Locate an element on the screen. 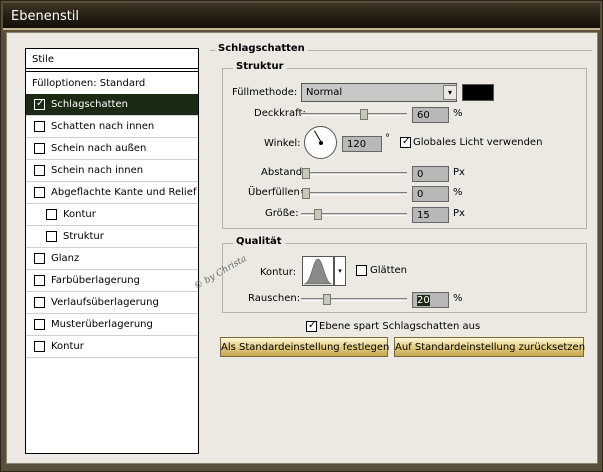  angle-input: 120 is located at coordinates (362, 144).